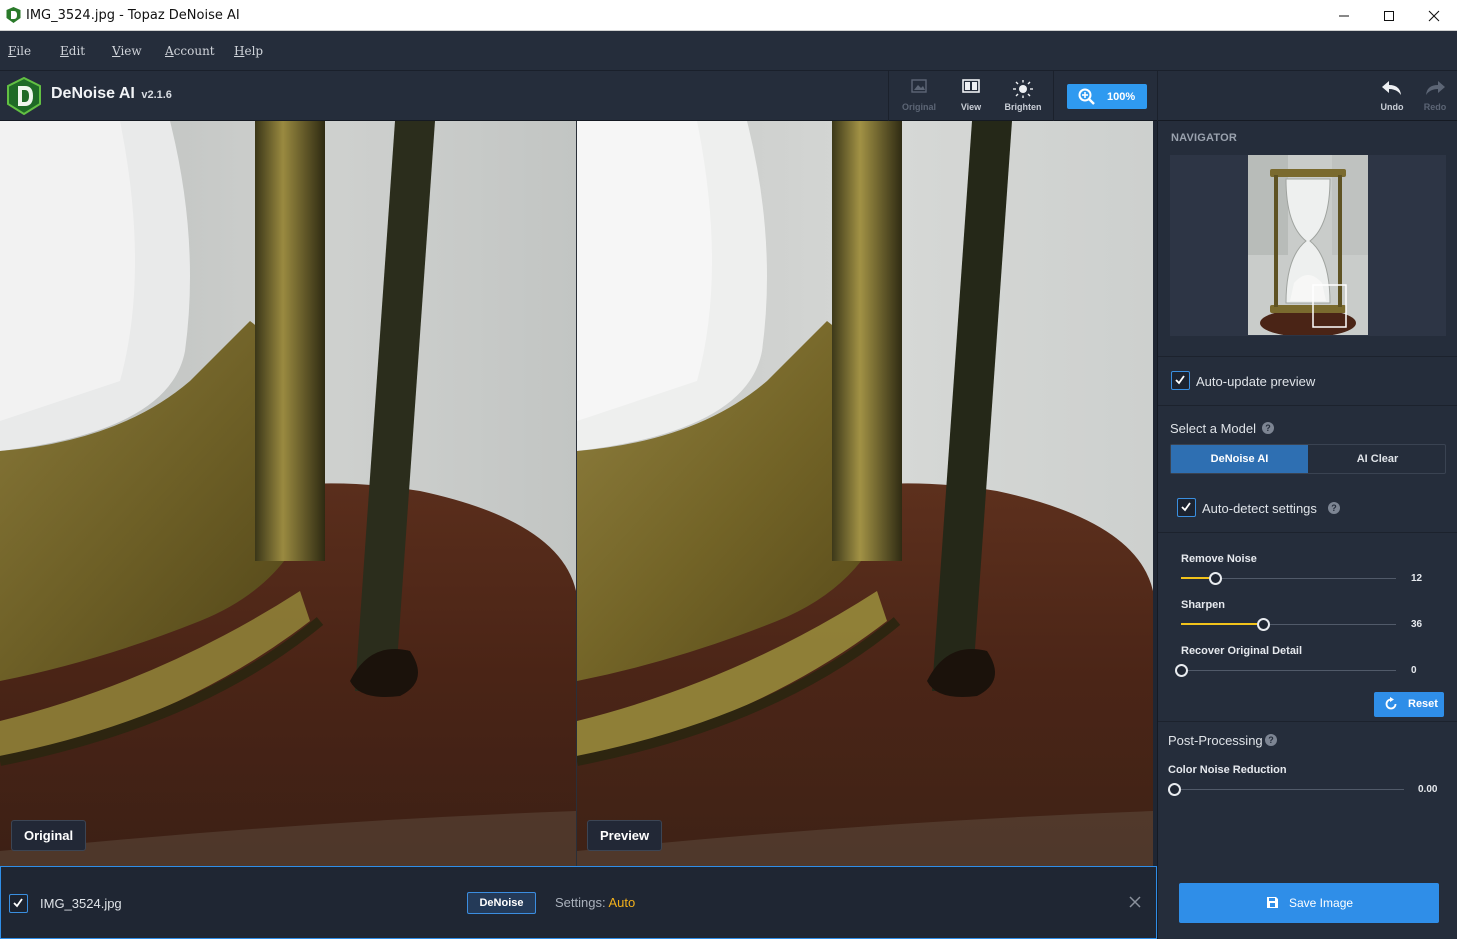  I want to click on save-image-label: Save Image, so click(1321, 903).